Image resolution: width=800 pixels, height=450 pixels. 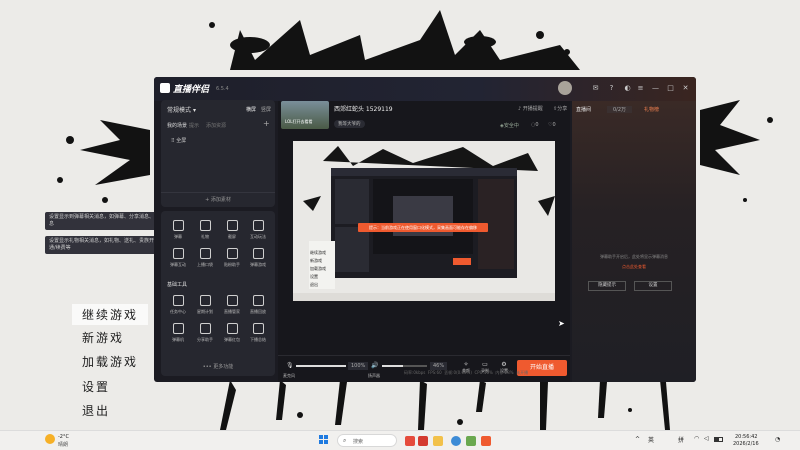 I want to click on more-tools-button: ••• 更多功能, so click(x=218, y=366).